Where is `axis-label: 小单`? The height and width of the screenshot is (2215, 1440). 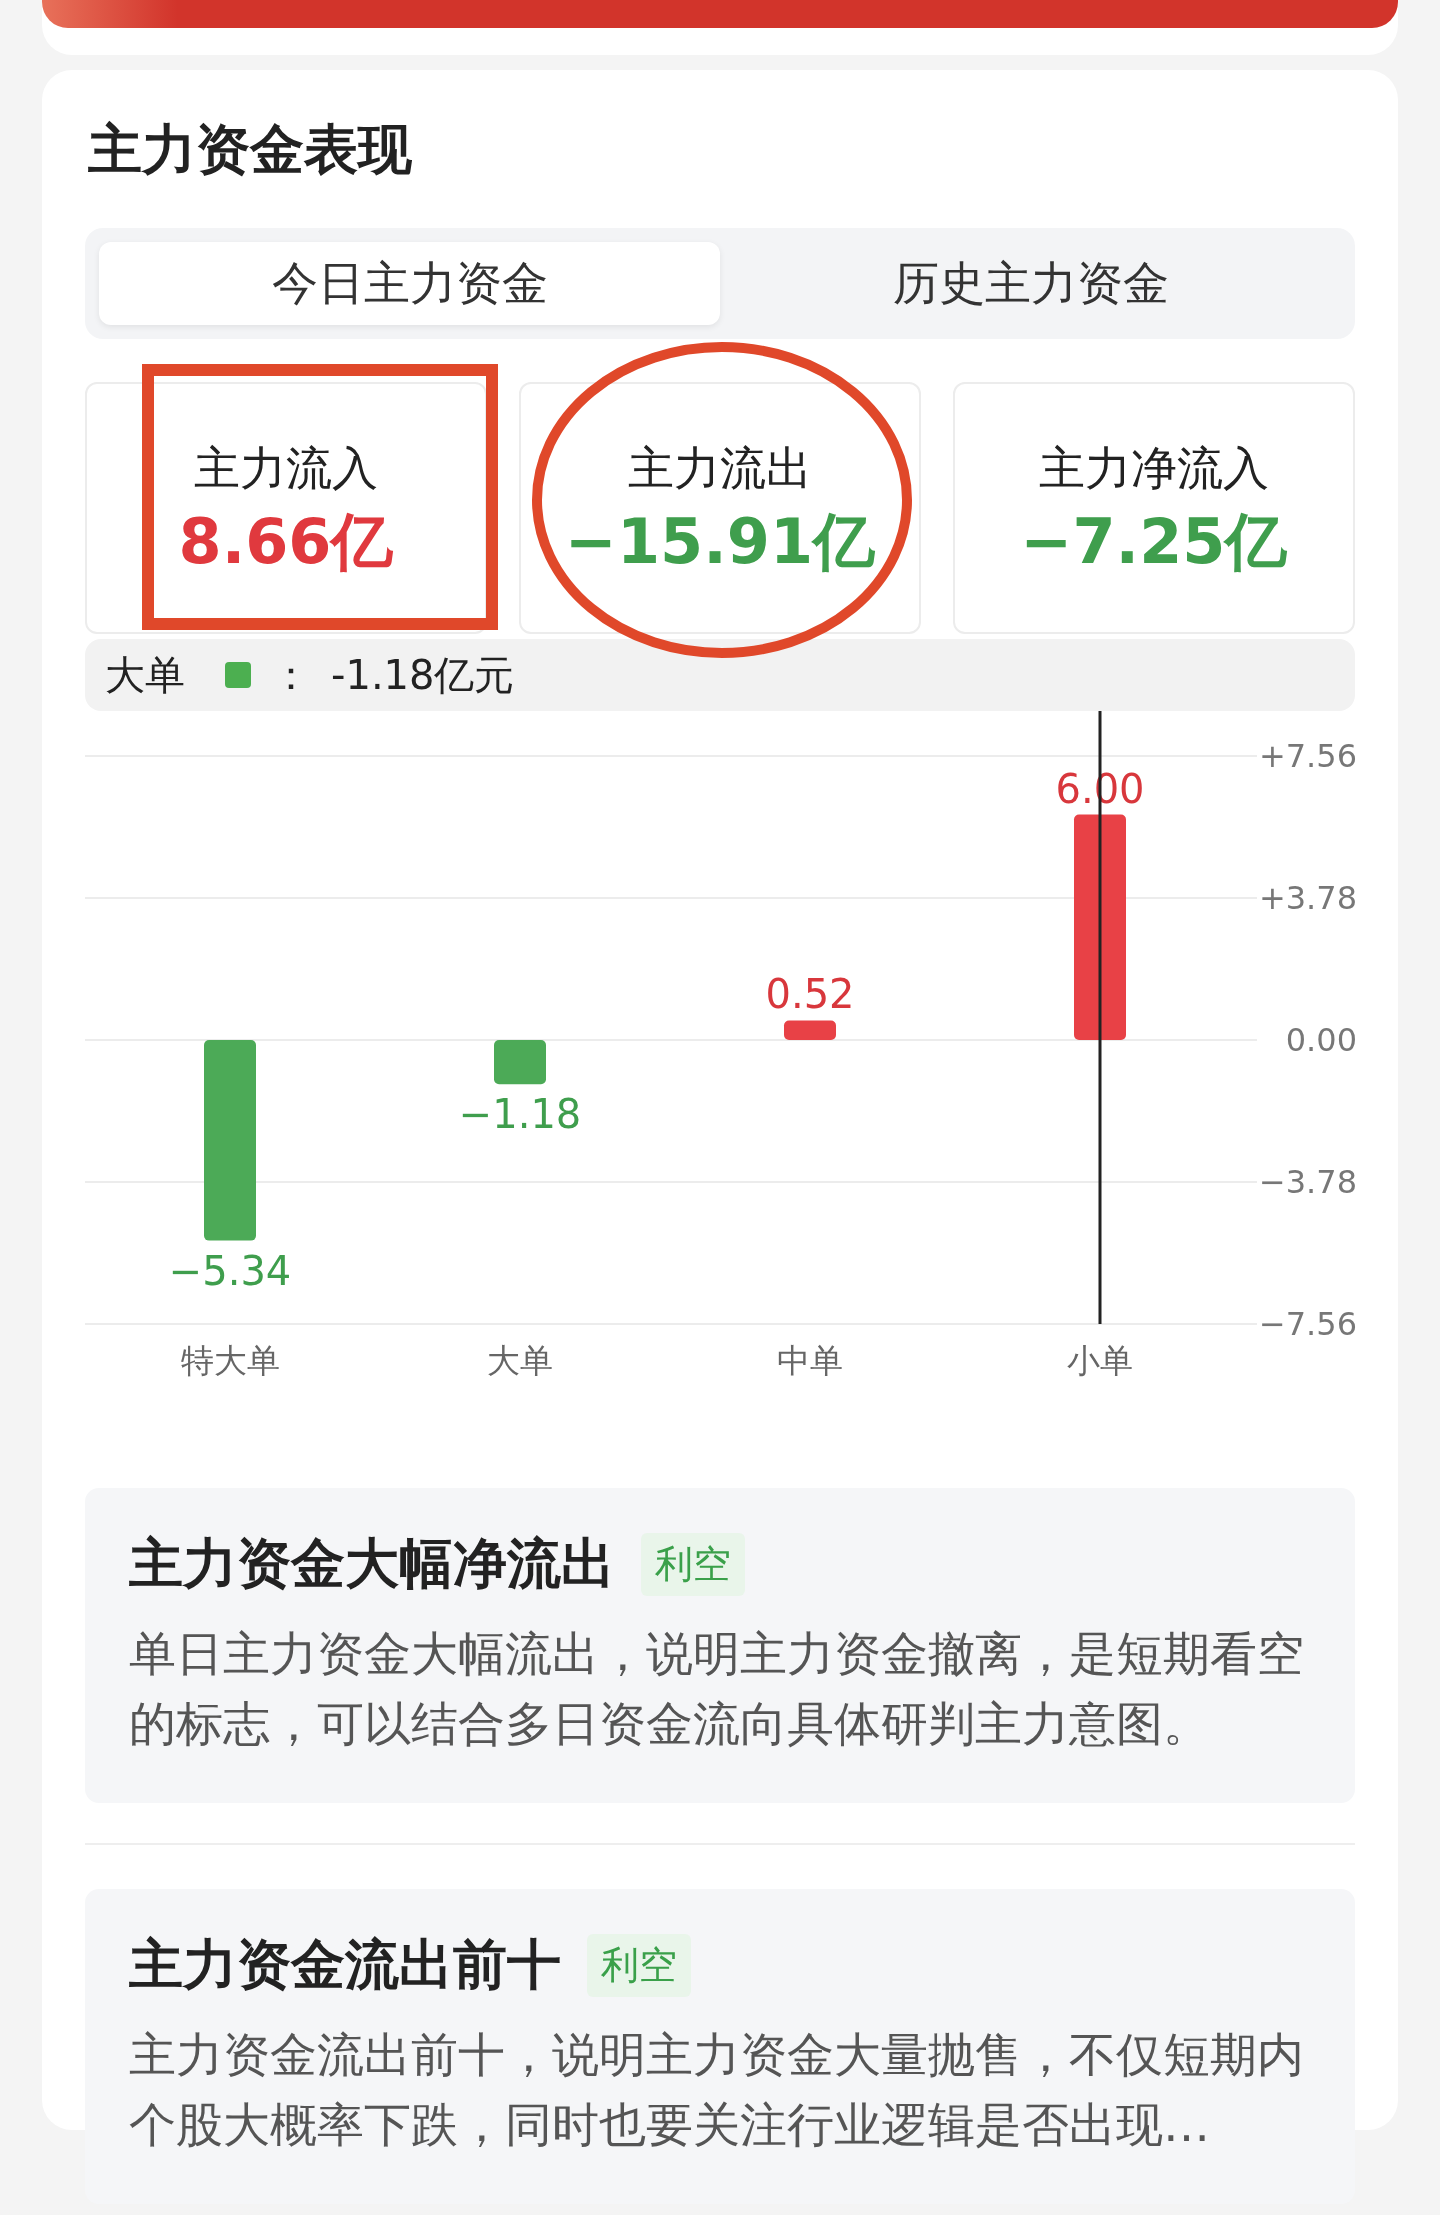
axis-label: 小单 is located at coordinates (1100, 1360).